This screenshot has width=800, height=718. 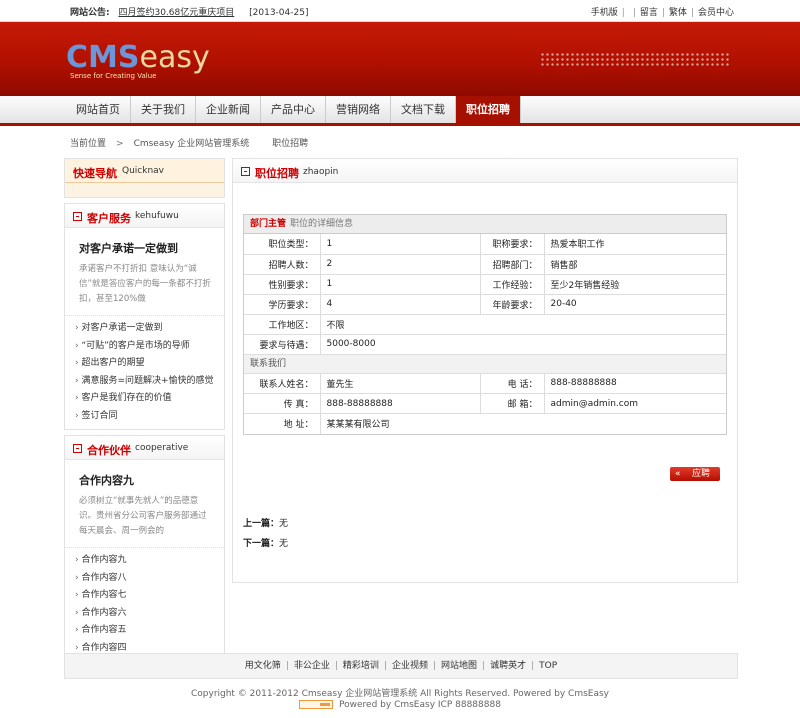 What do you see at coordinates (485, 344) in the screenshot?
I see `table-row: 要求与待遇： 5000-8000` at bounding box center [485, 344].